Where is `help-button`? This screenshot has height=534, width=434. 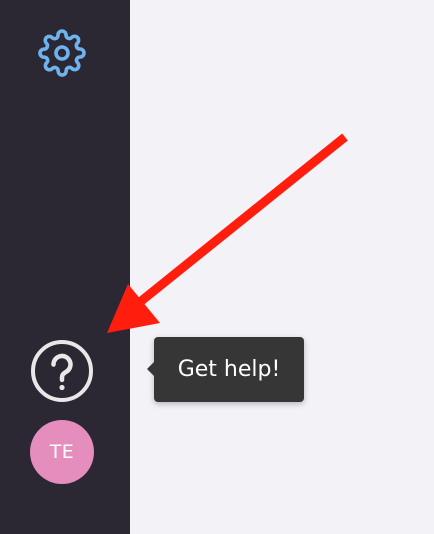
help-button is located at coordinates (62, 371).